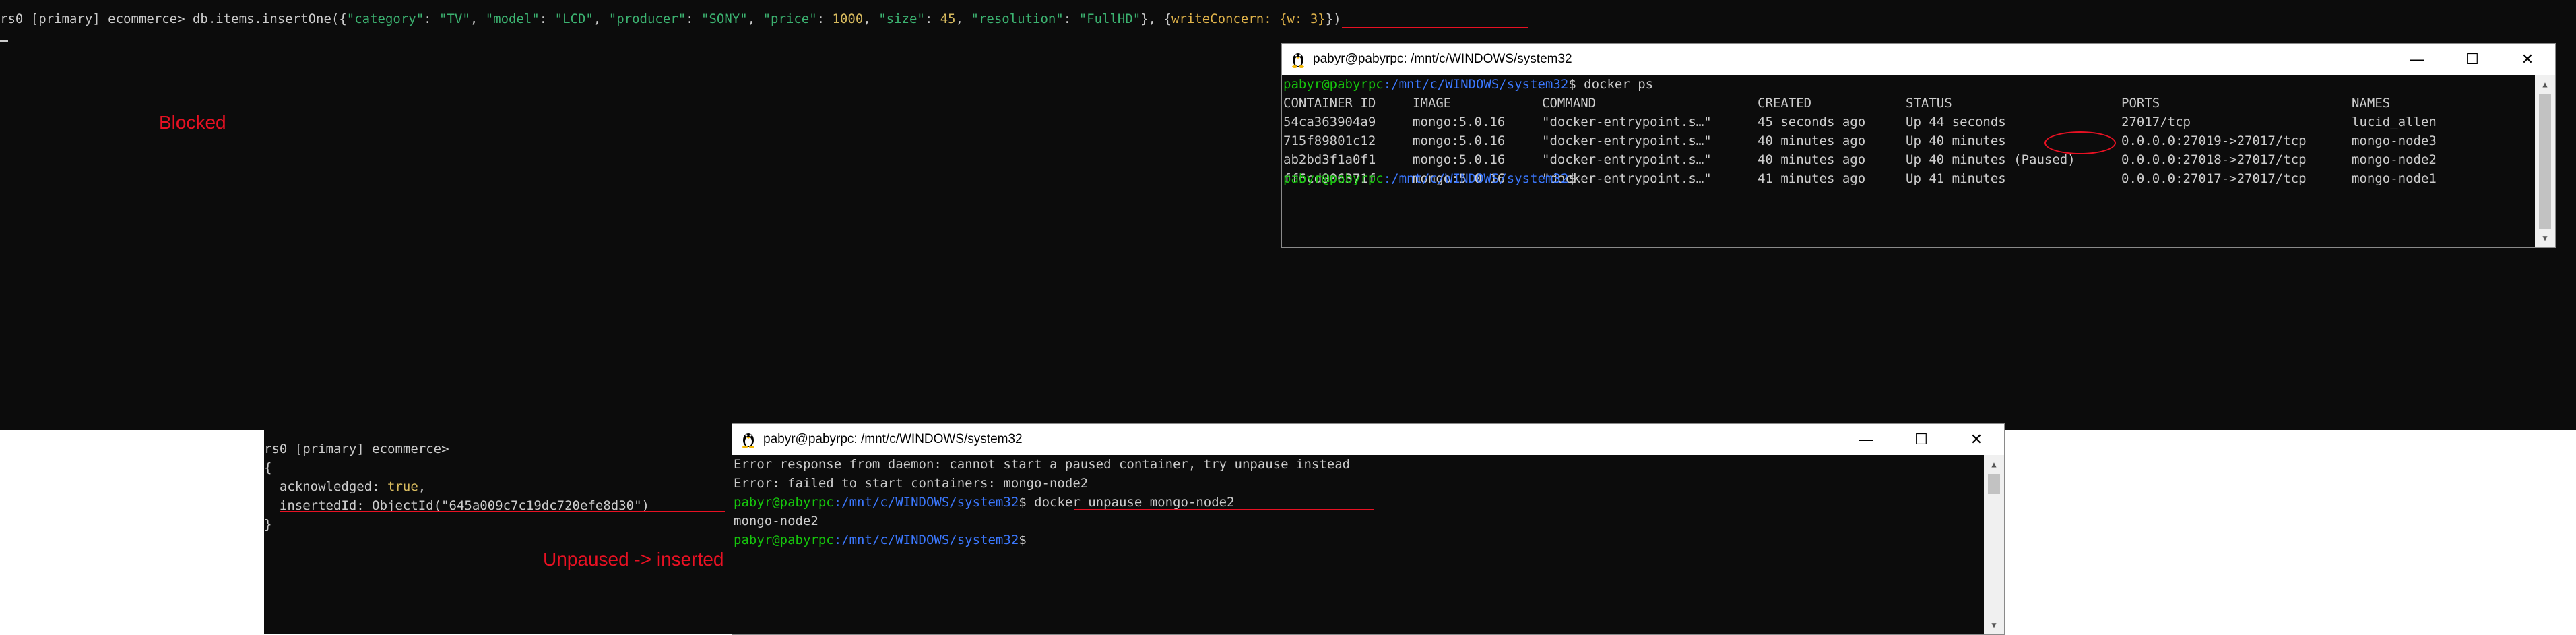 The height and width of the screenshot is (635, 2576). Describe the element at coordinates (2214, 178) in the screenshot. I see `table-cell: 0.0.0.0:27017->27017/tcp` at that location.